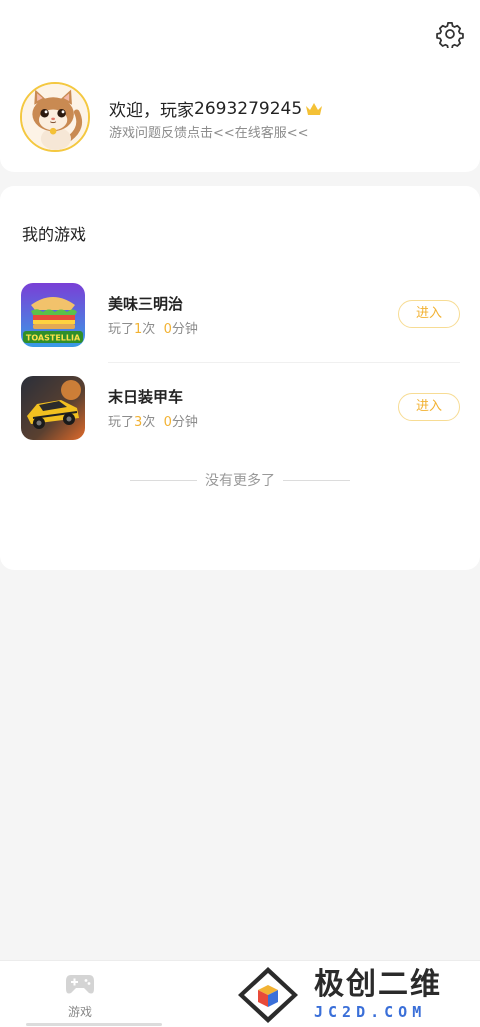  What do you see at coordinates (284, 362) in the screenshot?
I see `list-divider` at bounding box center [284, 362].